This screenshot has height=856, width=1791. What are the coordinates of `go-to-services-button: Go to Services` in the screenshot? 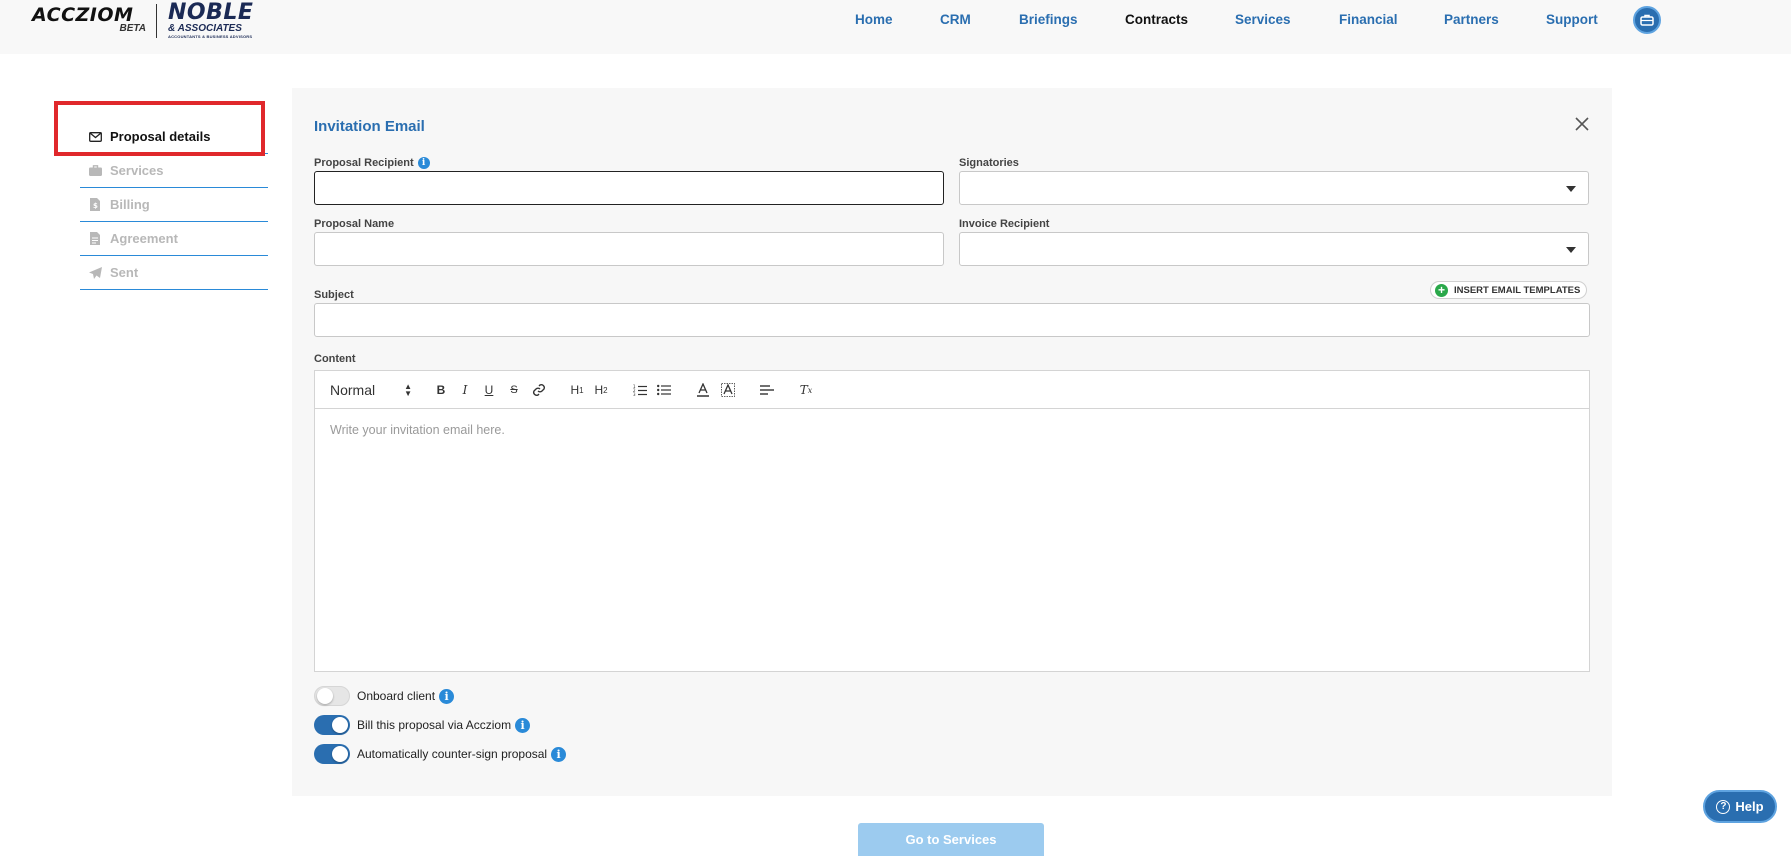 It's located at (951, 839).